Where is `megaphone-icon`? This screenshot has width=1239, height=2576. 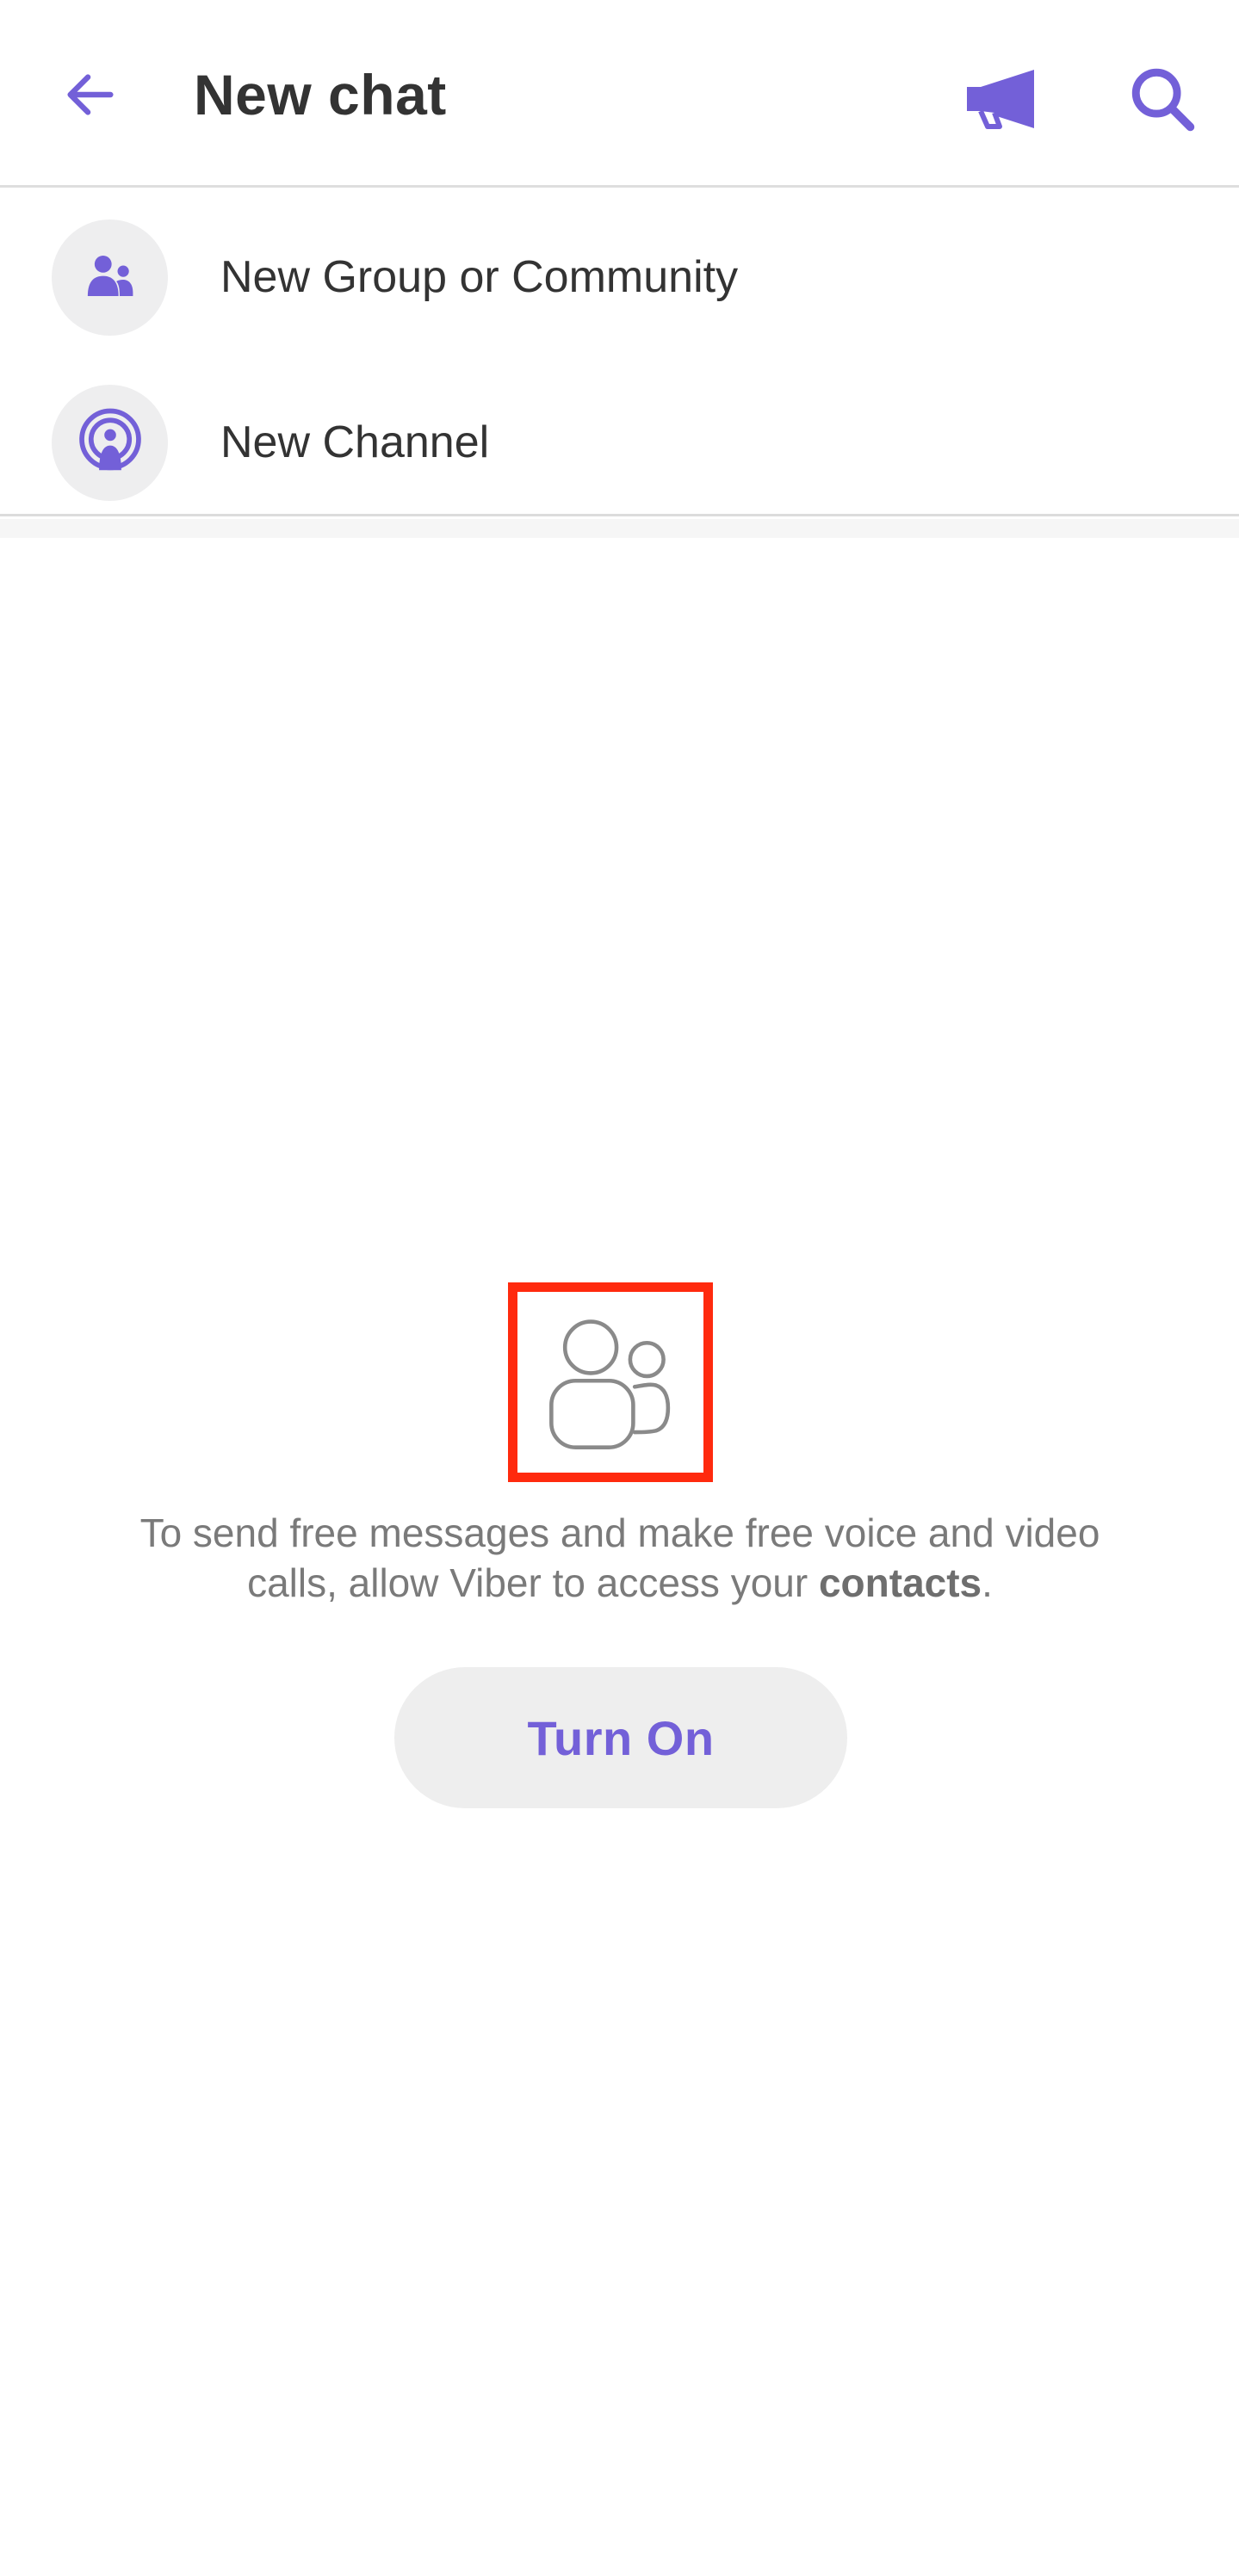 megaphone-icon is located at coordinates (1000, 99).